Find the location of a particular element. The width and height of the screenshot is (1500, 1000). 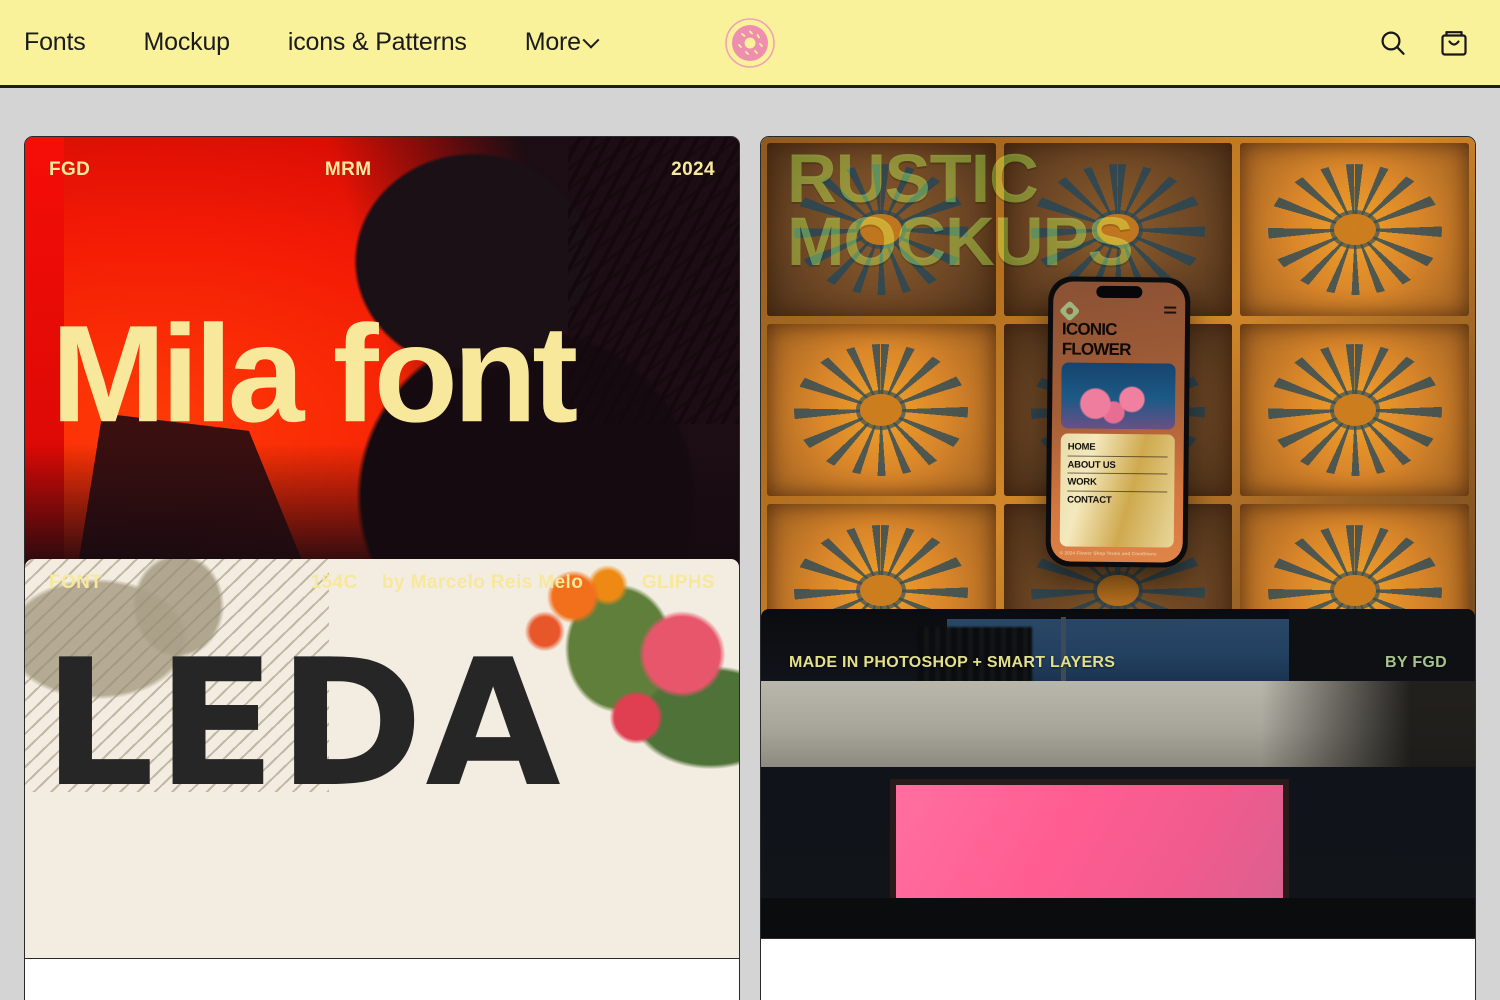

poster-label-top-right: 2024 is located at coordinates (693, 169).